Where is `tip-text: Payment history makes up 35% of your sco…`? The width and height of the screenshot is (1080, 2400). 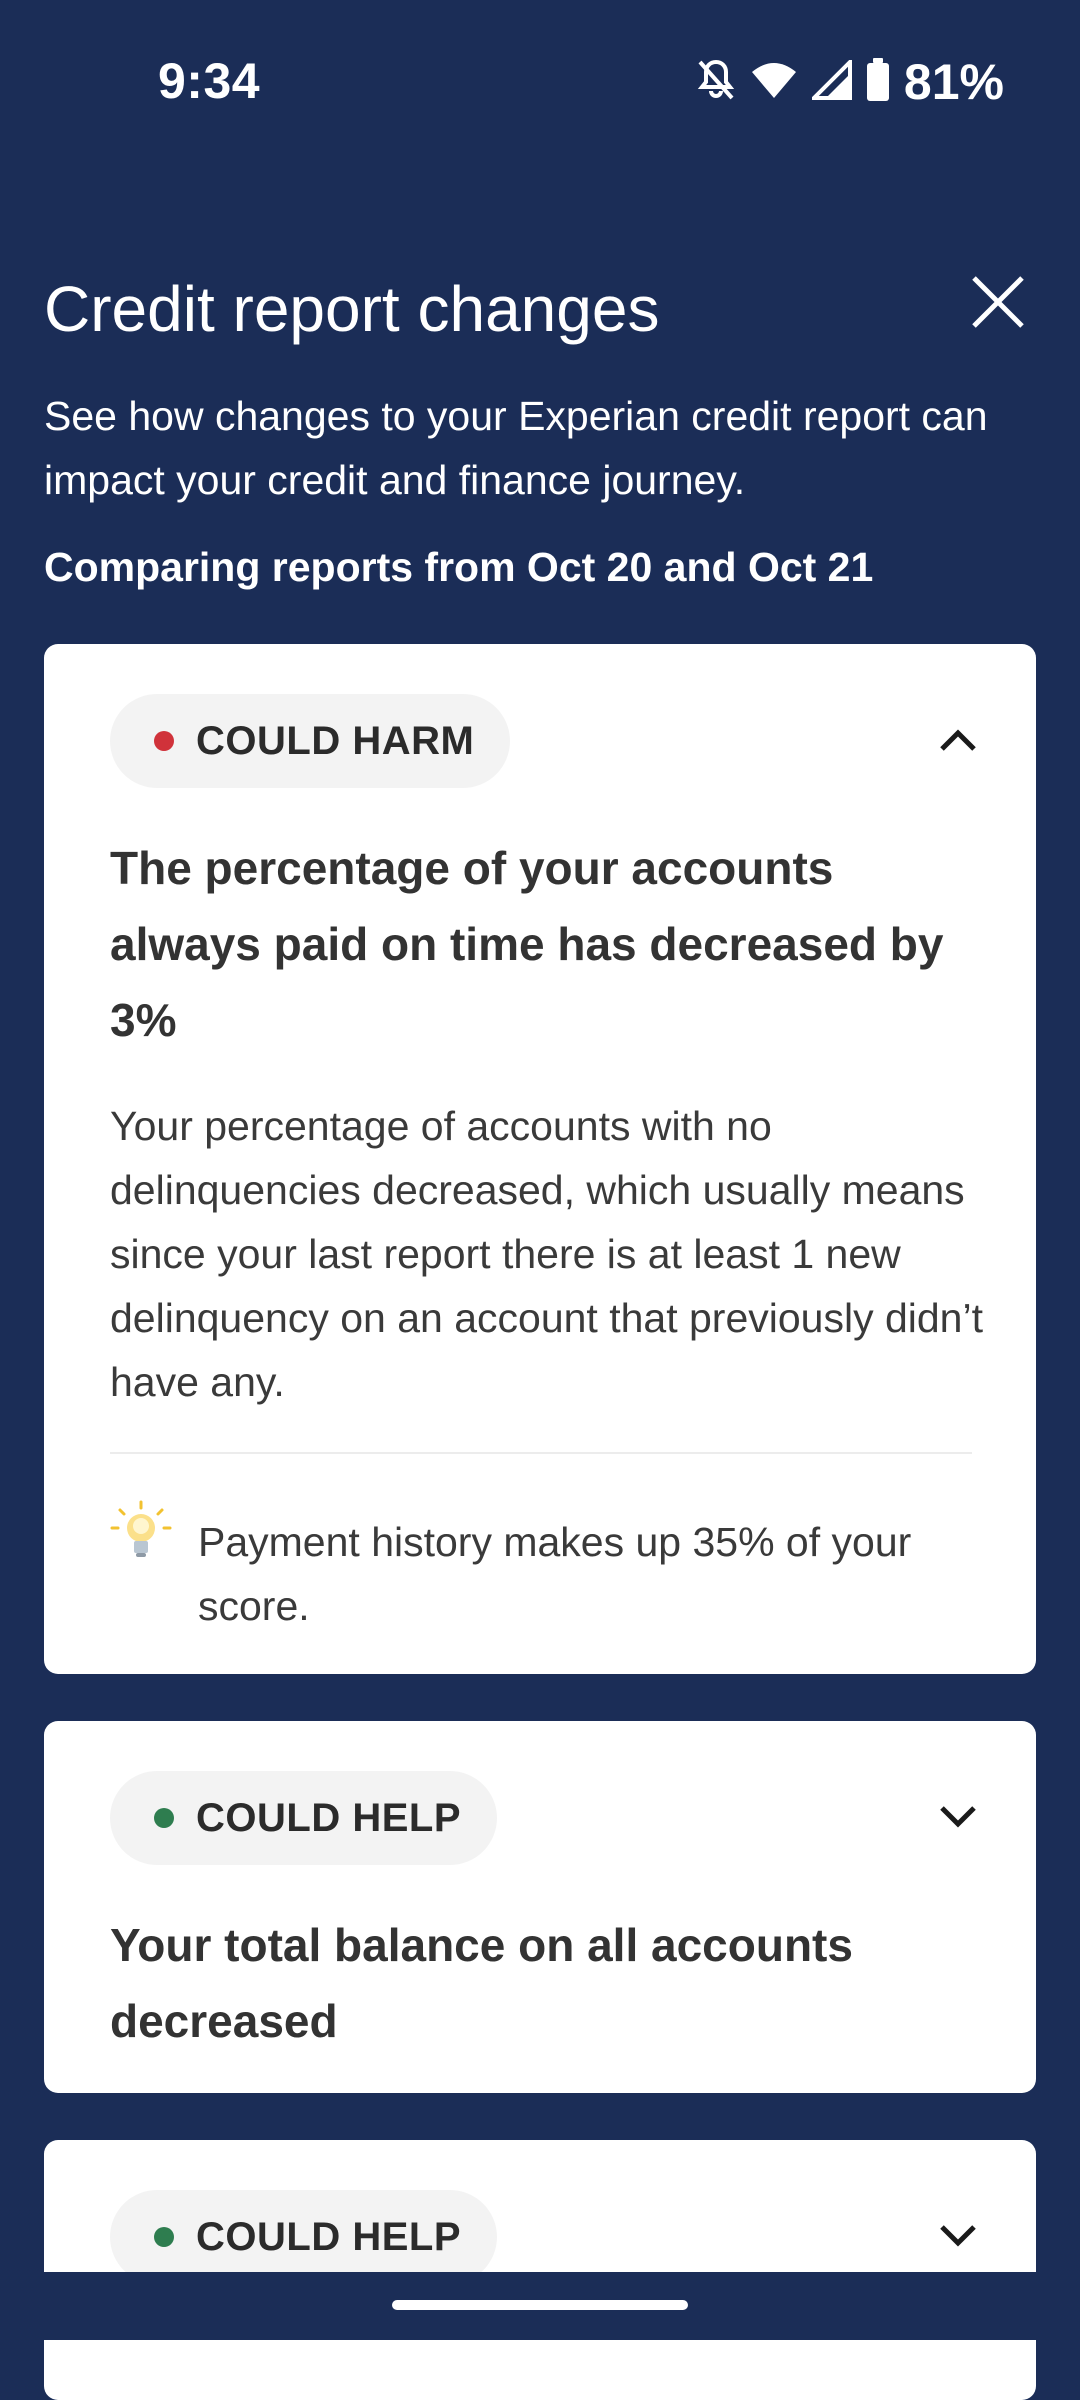 tip-text: Payment history makes up 35% of your sco… is located at coordinates (555, 1574).